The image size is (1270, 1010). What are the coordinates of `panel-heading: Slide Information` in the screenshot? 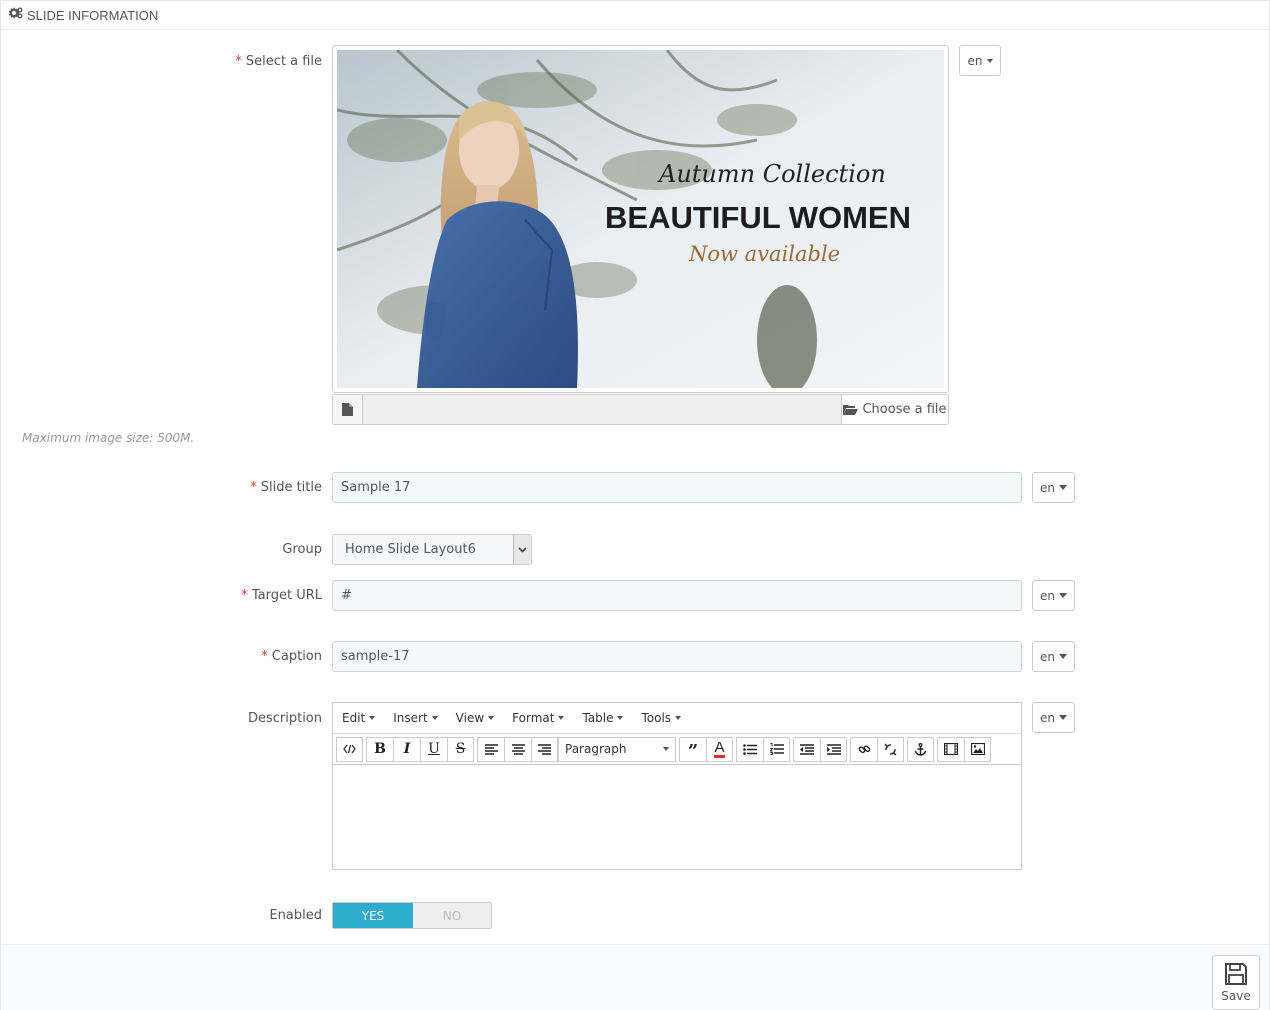 It's located at (635, 15).